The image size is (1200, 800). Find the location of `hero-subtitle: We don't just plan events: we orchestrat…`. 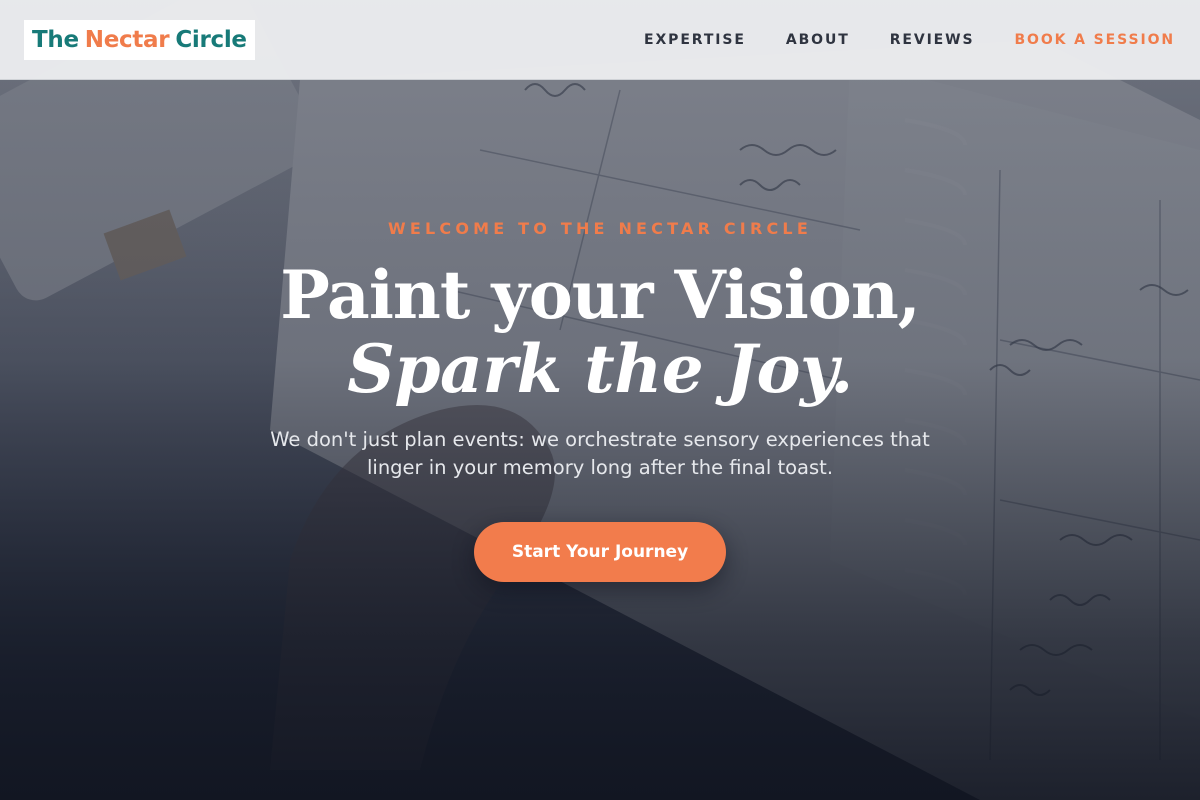

hero-subtitle: We don't just plan events: we orchestrat… is located at coordinates (600, 453).